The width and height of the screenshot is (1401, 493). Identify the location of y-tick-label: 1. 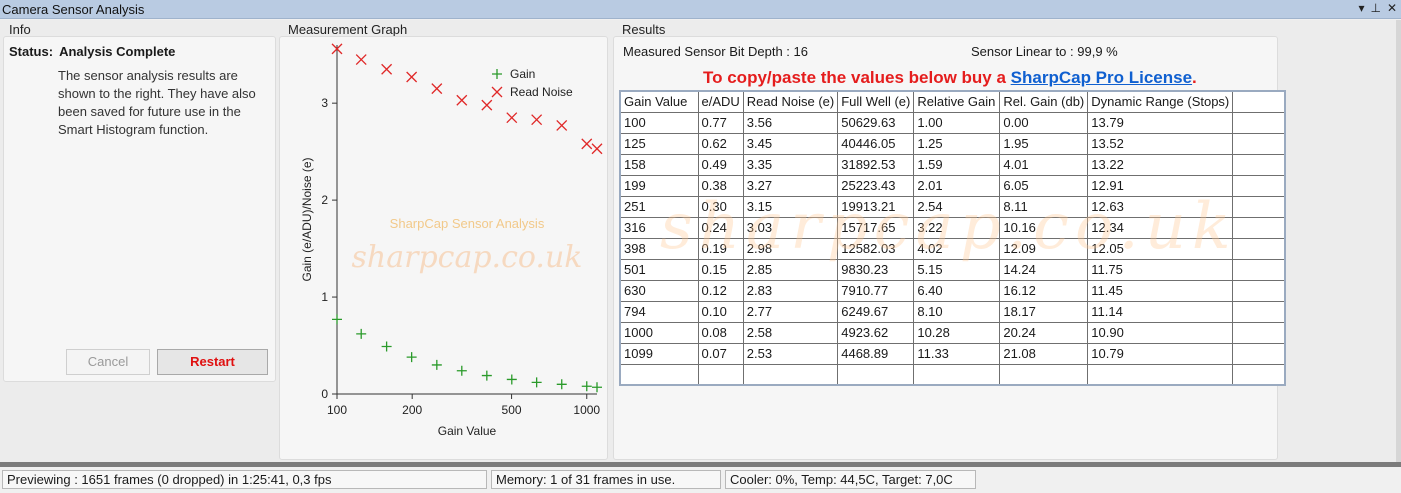
(324, 297).